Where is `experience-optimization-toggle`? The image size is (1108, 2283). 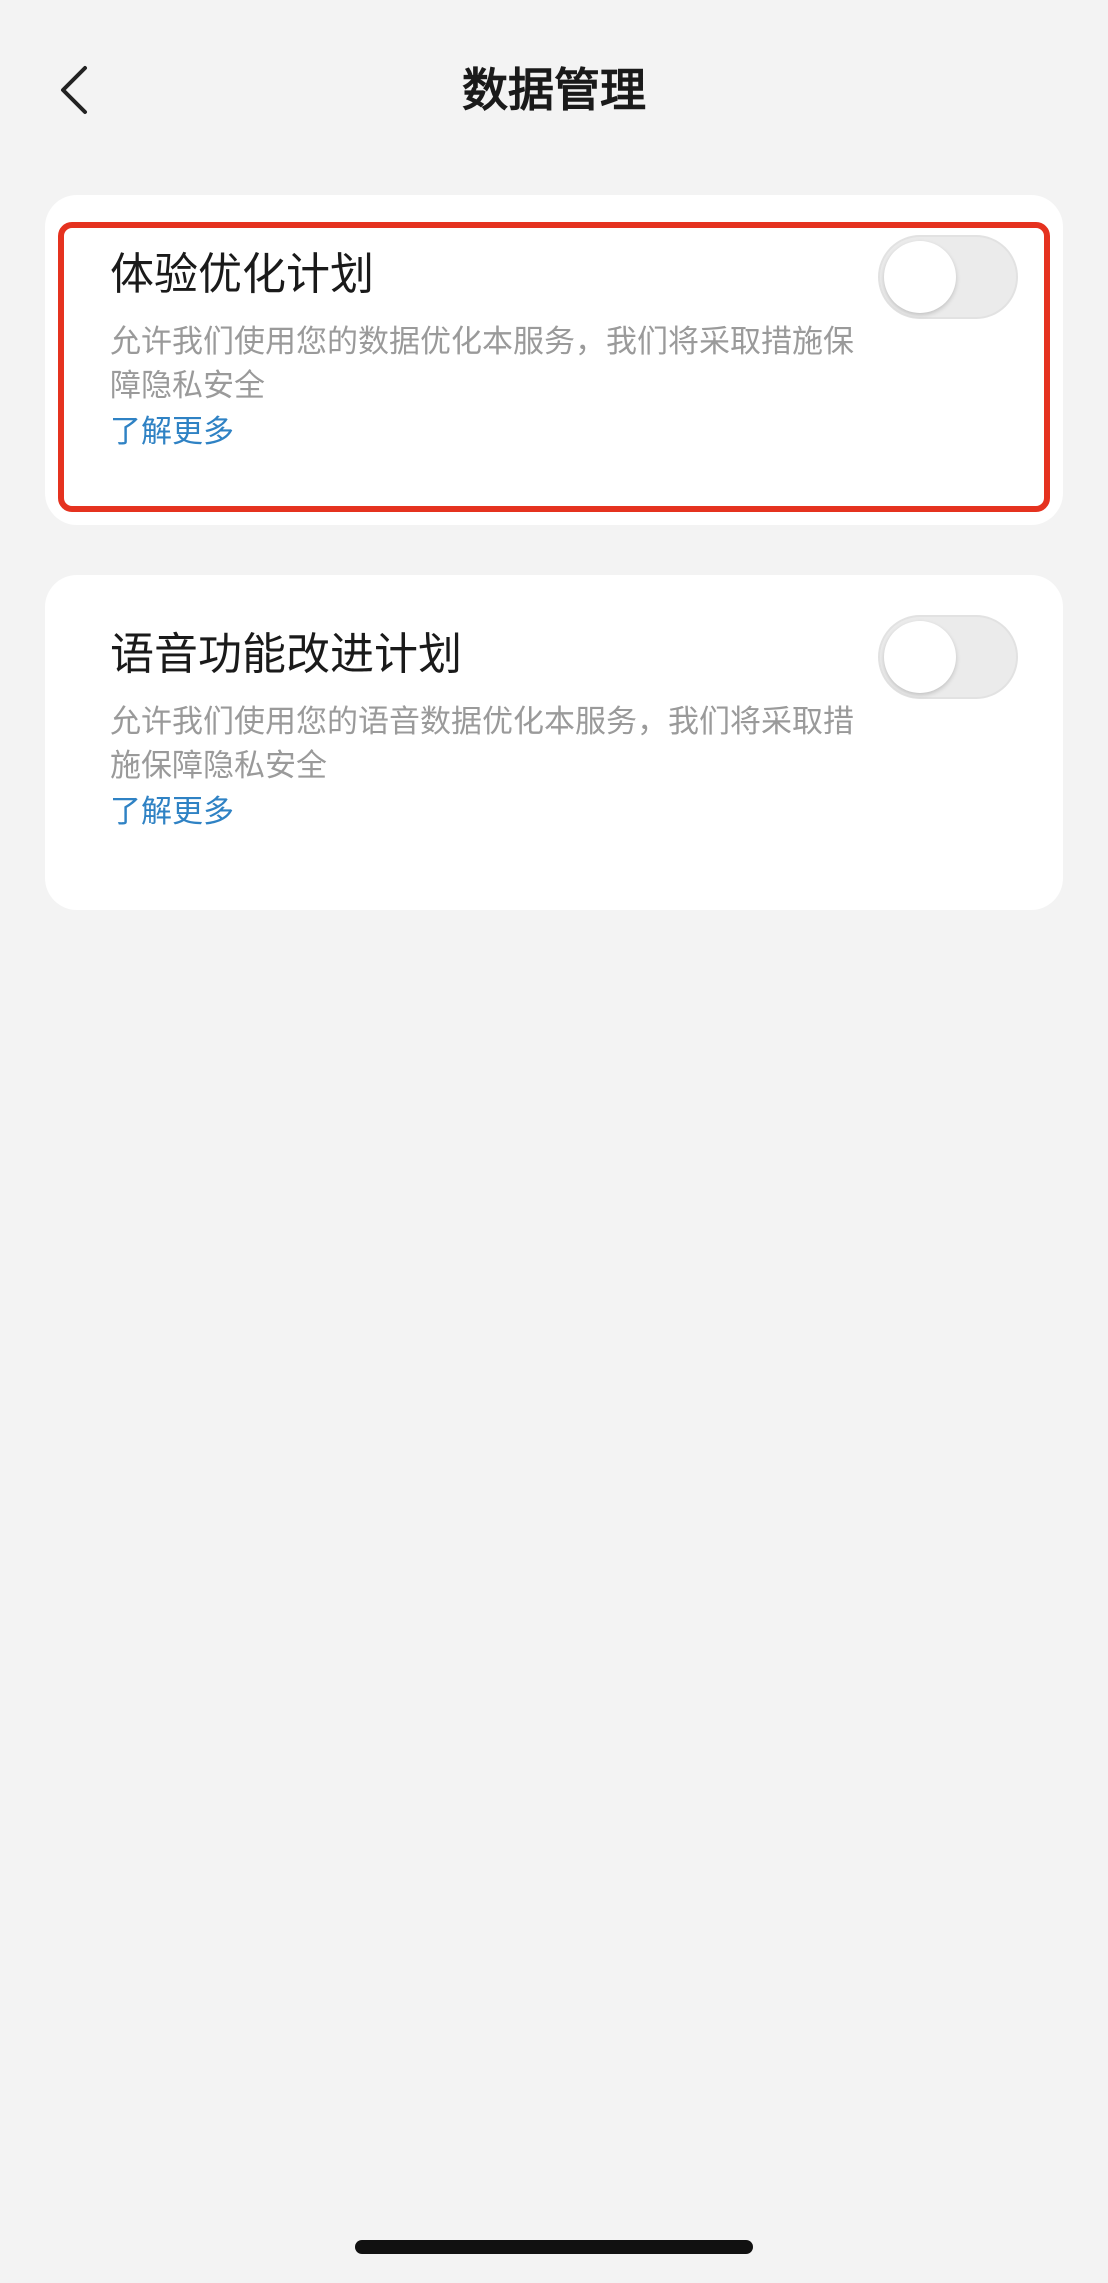 experience-optimization-toggle is located at coordinates (948, 277).